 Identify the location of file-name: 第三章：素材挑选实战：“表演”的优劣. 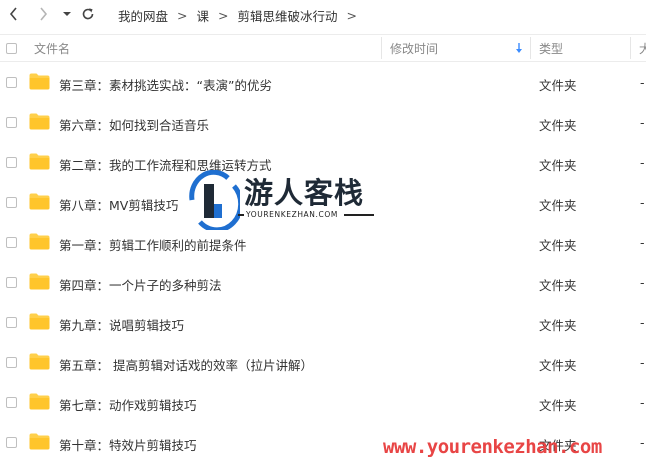
(165, 84).